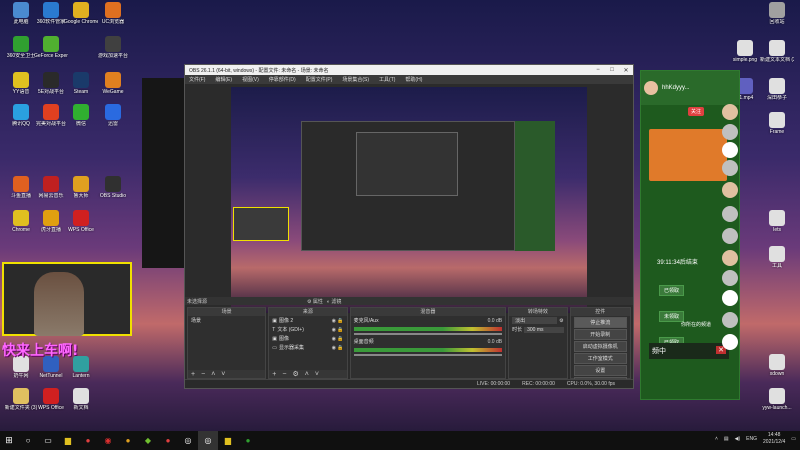 This screenshot has width=800, height=450. Describe the element at coordinates (751, 439) in the screenshot. I see `language-indicator: ENG` at that location.